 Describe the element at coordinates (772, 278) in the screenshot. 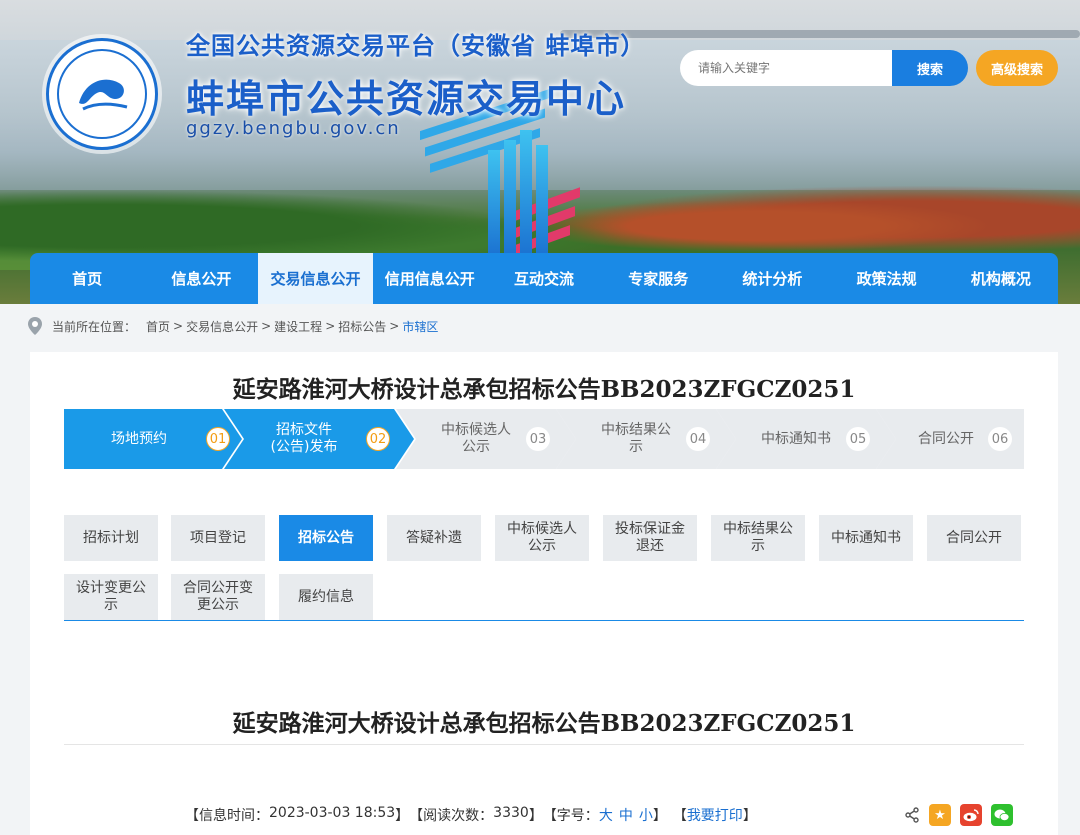

I see `nav-item-statistics: 统计分析` at that location.